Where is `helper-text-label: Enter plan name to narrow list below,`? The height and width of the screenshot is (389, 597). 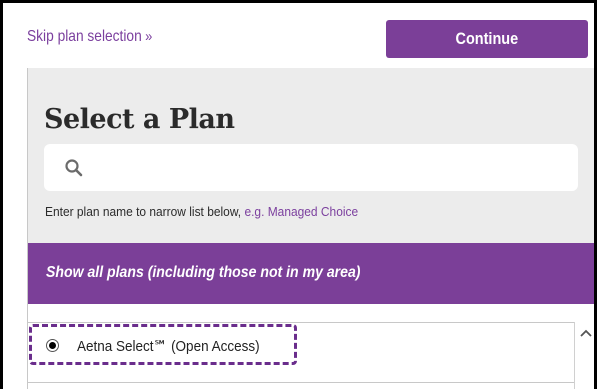 helper-text-label: Enter plan name to narrow list below, is located at coordinates (145, 211).